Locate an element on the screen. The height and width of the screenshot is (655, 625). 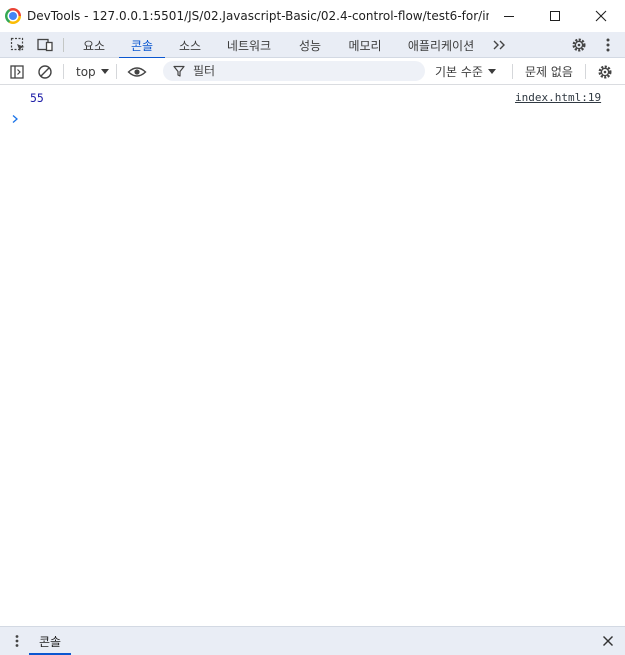
clear-console-button is located at coordinates (45, 71).